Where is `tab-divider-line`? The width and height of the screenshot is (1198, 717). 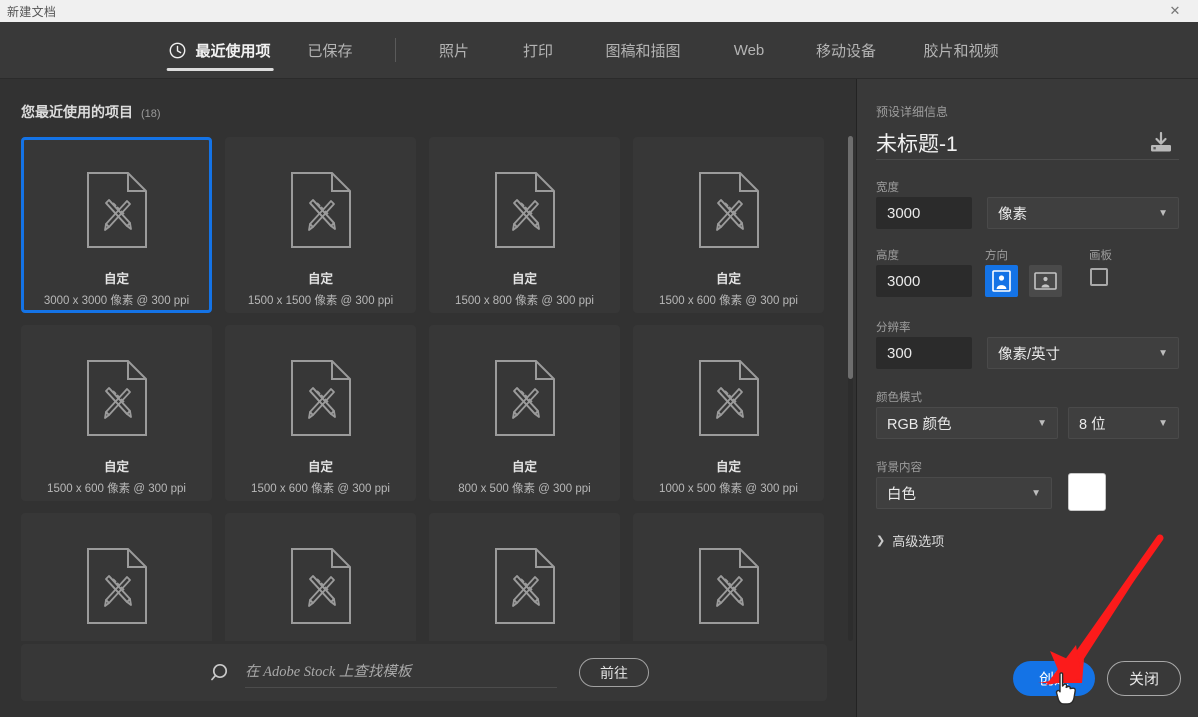
tab-divider-line is located at coordinates (395, 50).